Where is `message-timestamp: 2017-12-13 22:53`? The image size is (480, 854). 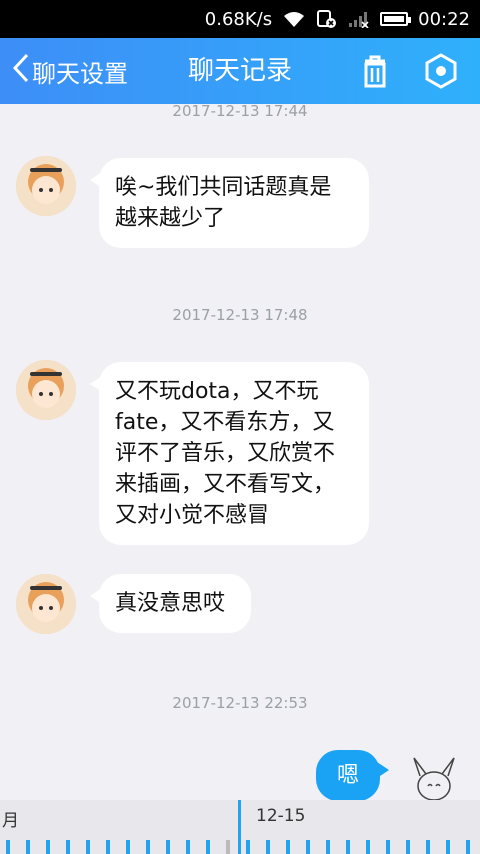 message-timestamp: 2017-12-13 22:53 is located at coordinates (240, 703).